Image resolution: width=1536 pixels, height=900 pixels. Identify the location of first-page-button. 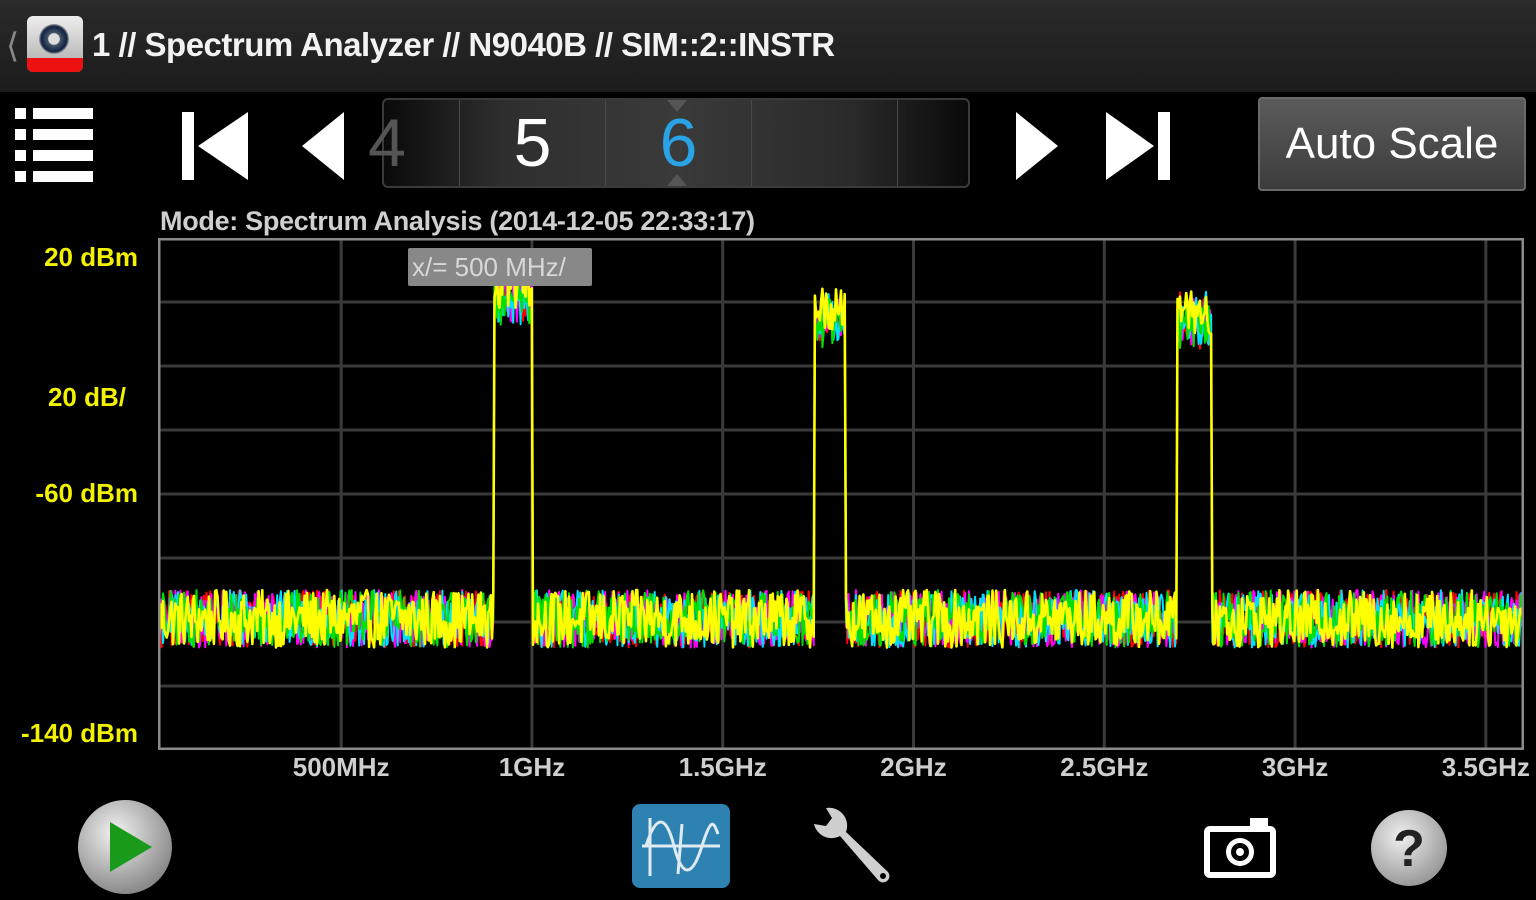
(216, 146).